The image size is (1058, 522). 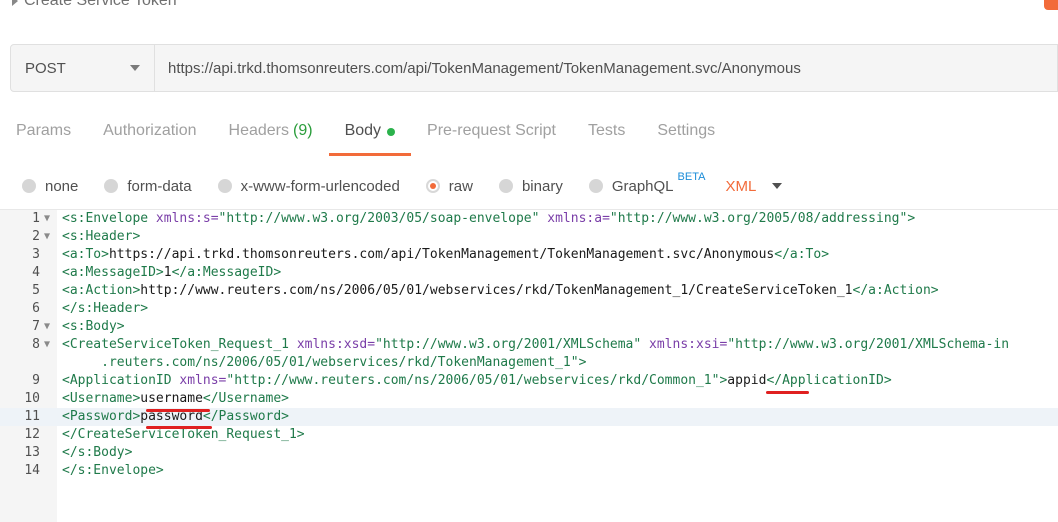 What do you see at coordinates (36, 326) in the screenshot?
I see `line-number: 7` at bounding box center [36, 326].